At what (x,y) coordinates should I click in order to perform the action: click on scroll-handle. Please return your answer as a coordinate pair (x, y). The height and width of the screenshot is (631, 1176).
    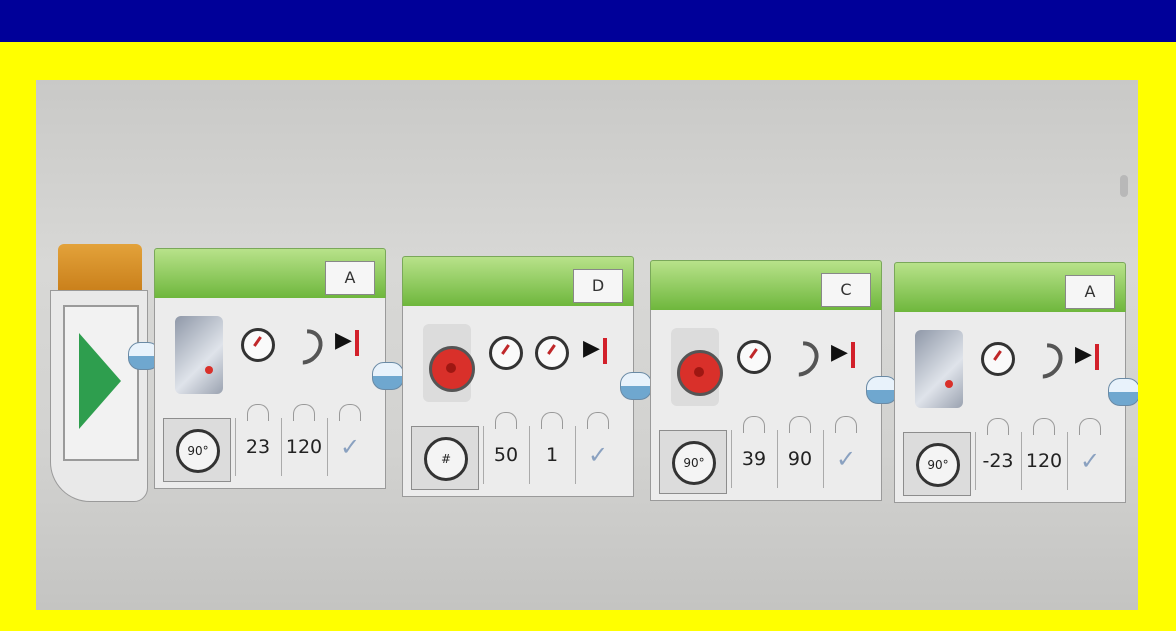
    Looking at the image, I should click on (1124, 186).